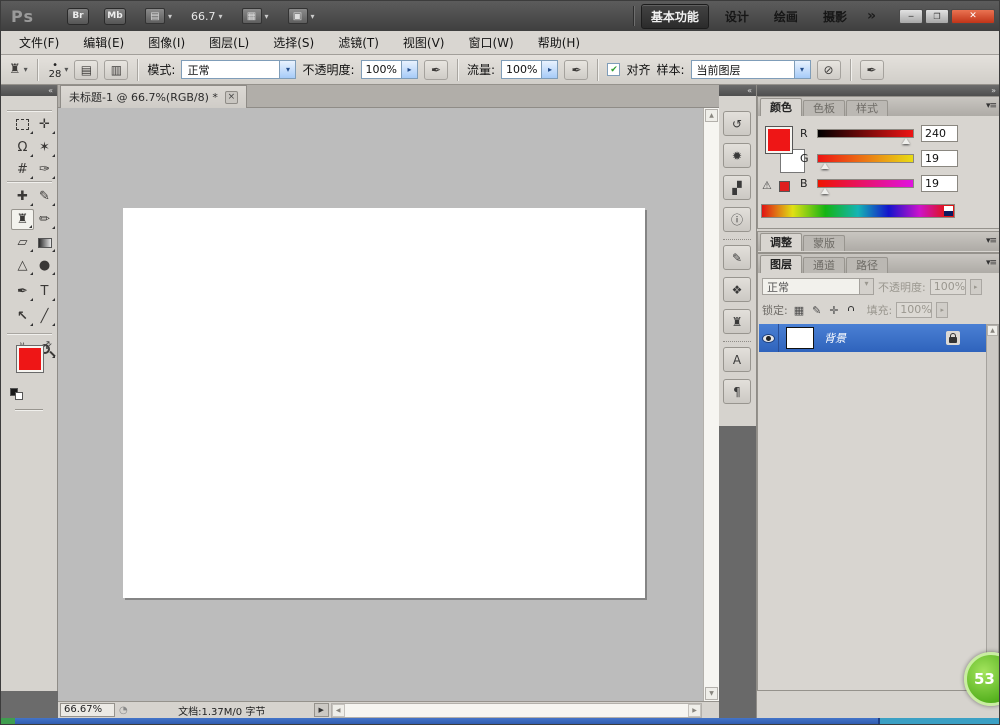 Image resolution: width=1000 pixels, height=725 pixels. Describe the element at coordinates (824, 243) in the screenshot. I see `tab-masks: 蒙版` at that location.